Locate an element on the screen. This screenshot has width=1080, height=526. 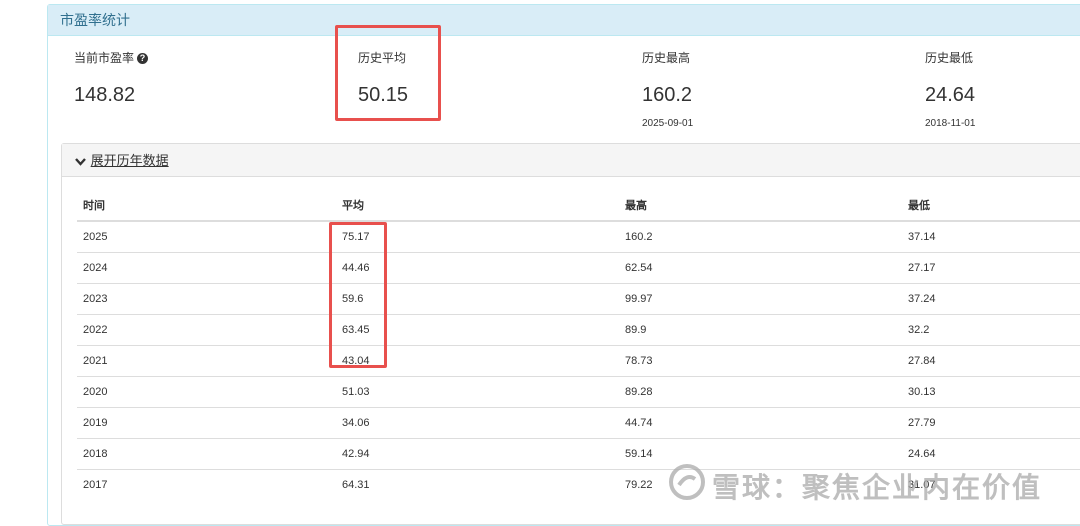
cell-average: 64.31 is located at coordinates (477, 484).